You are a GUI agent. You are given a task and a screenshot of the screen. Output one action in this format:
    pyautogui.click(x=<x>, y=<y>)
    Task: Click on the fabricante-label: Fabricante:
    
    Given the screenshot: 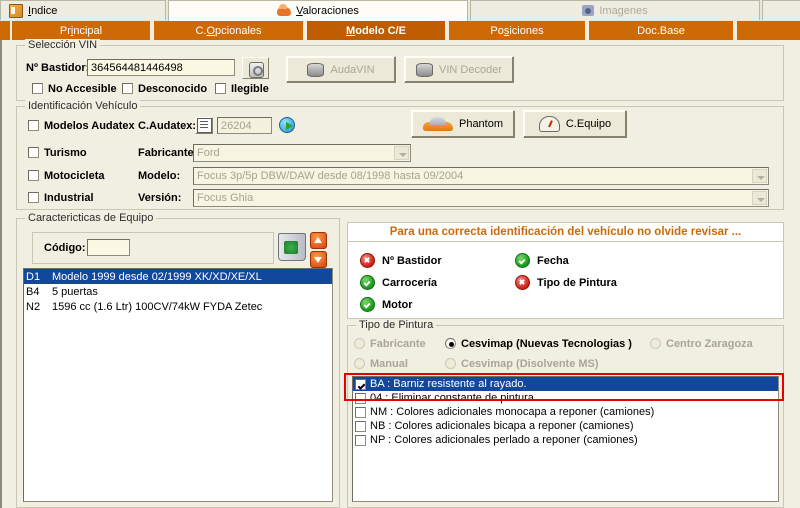 What is the action you would take?
    pyautogui.click(x=168, y=153)
    